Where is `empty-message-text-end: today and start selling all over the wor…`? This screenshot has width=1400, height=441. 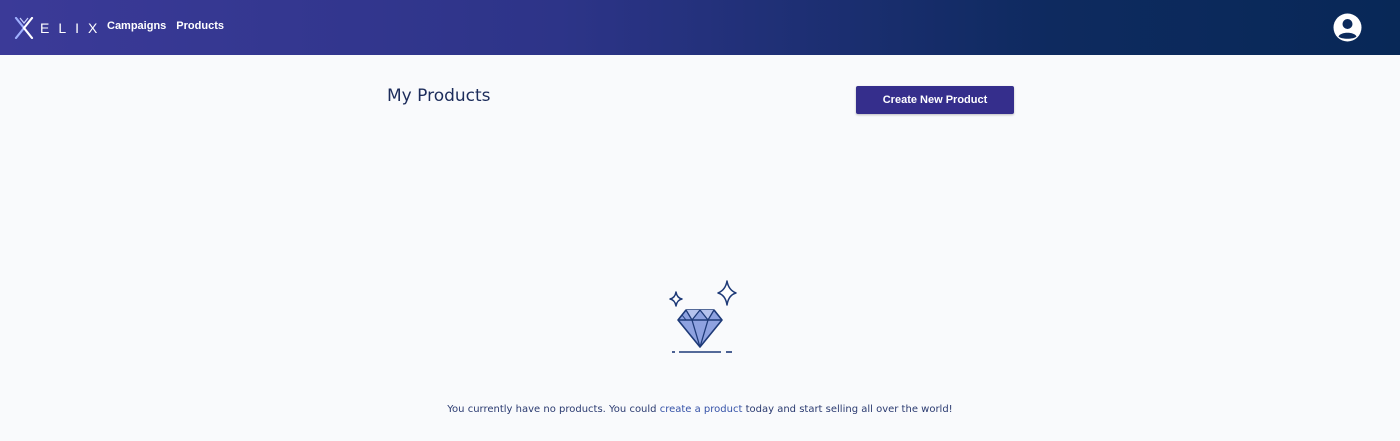
empty-message-text-end: today and start selling all over the wor… is located at coordinates (847, 409).